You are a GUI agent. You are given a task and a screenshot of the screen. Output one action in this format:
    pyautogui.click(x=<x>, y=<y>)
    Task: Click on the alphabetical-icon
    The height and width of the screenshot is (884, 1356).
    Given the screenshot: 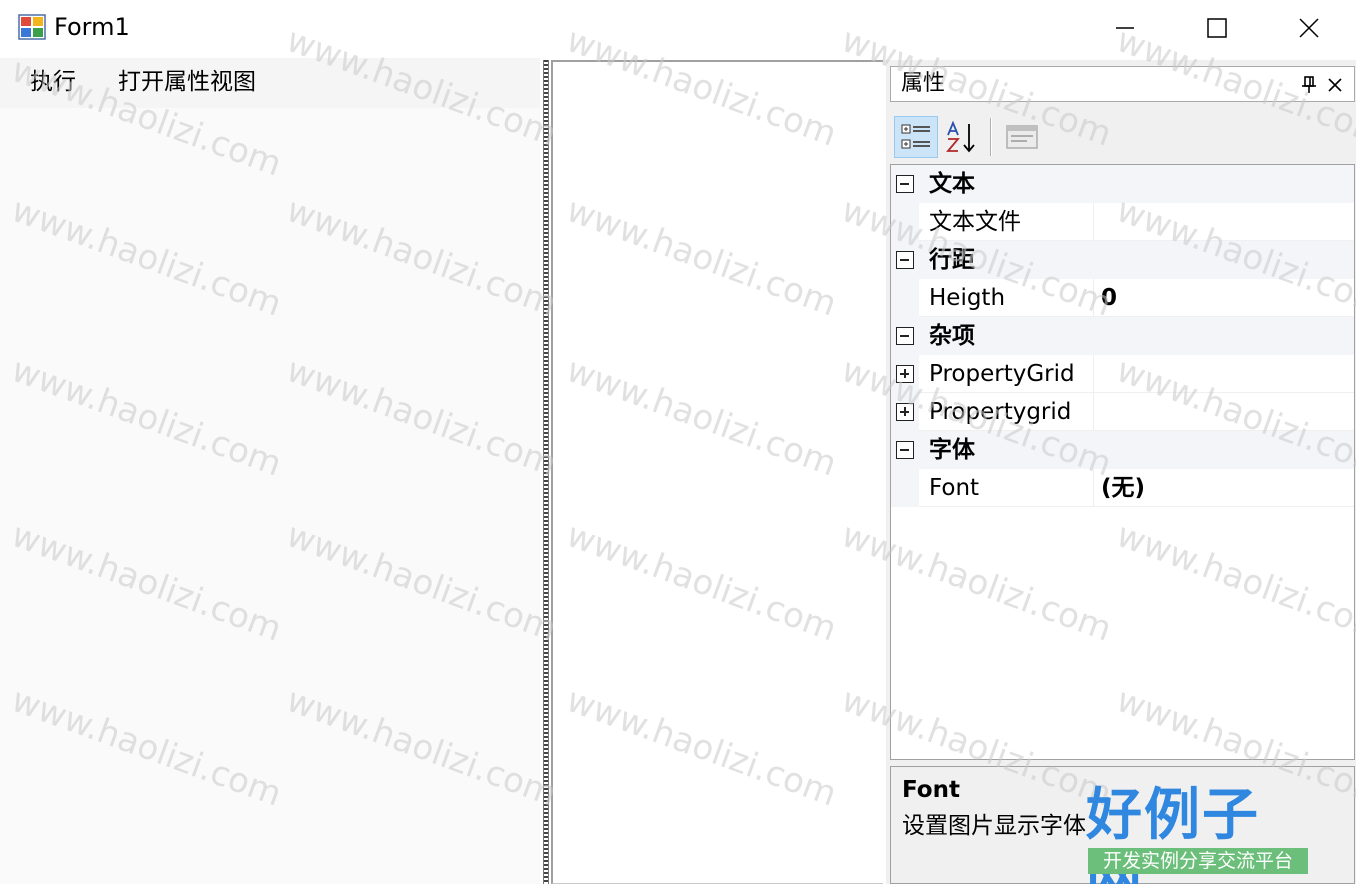 What is the action you would take?
    pyautogui.click(x=960, y=136)
    